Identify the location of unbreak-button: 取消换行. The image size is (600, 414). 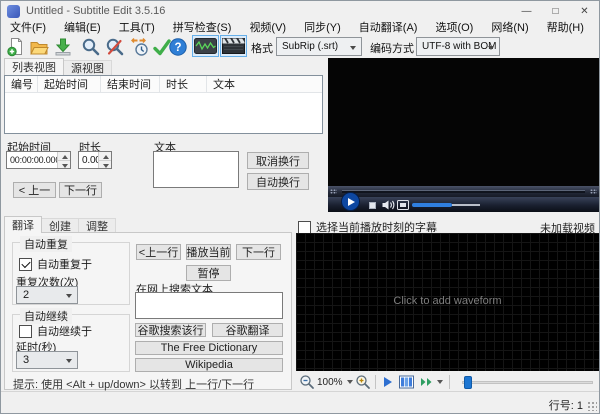
(278, 160).